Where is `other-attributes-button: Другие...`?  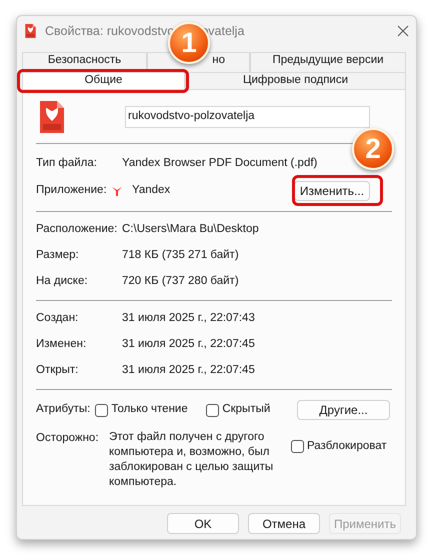
other-attributes-button: Другие... is located at coordinates (343, 410).